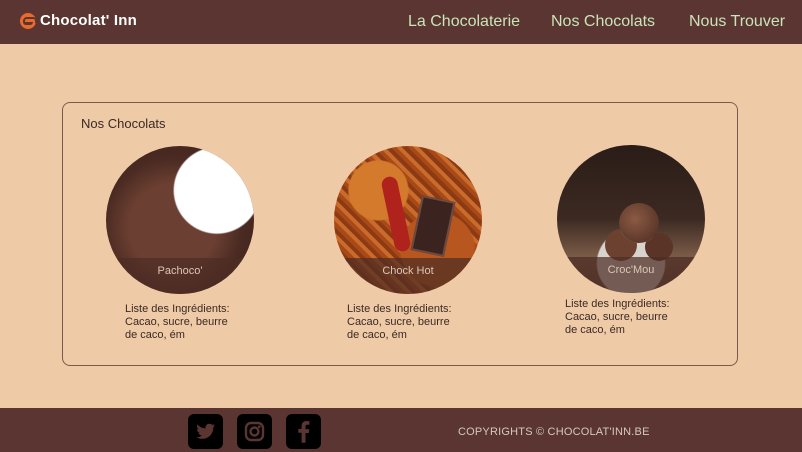 Image resolution: width=802 pixels, height=452 pixels. Describe the element at coordinates (603, 22) in the screenshot. I see `nav-nos-chocolats: Nos Chocolats` at that location.